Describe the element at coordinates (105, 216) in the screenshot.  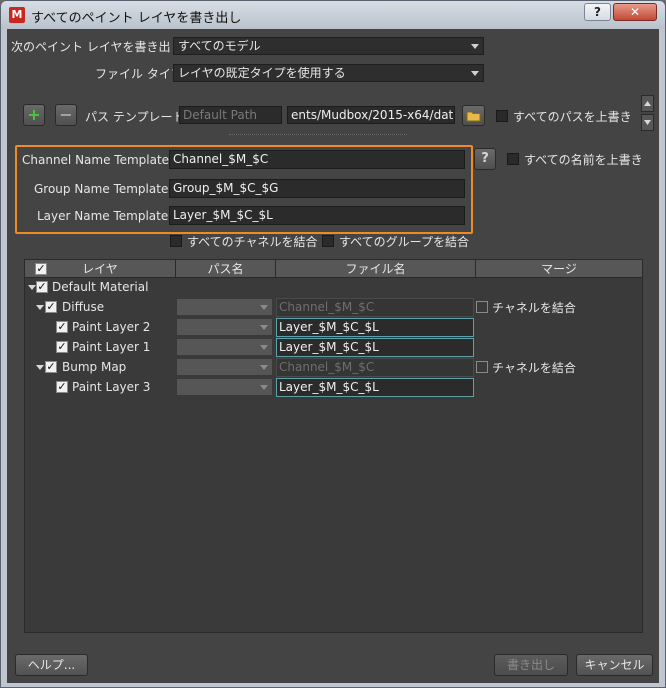
I see `layer-template-label: Layer Name Template:` at that location.